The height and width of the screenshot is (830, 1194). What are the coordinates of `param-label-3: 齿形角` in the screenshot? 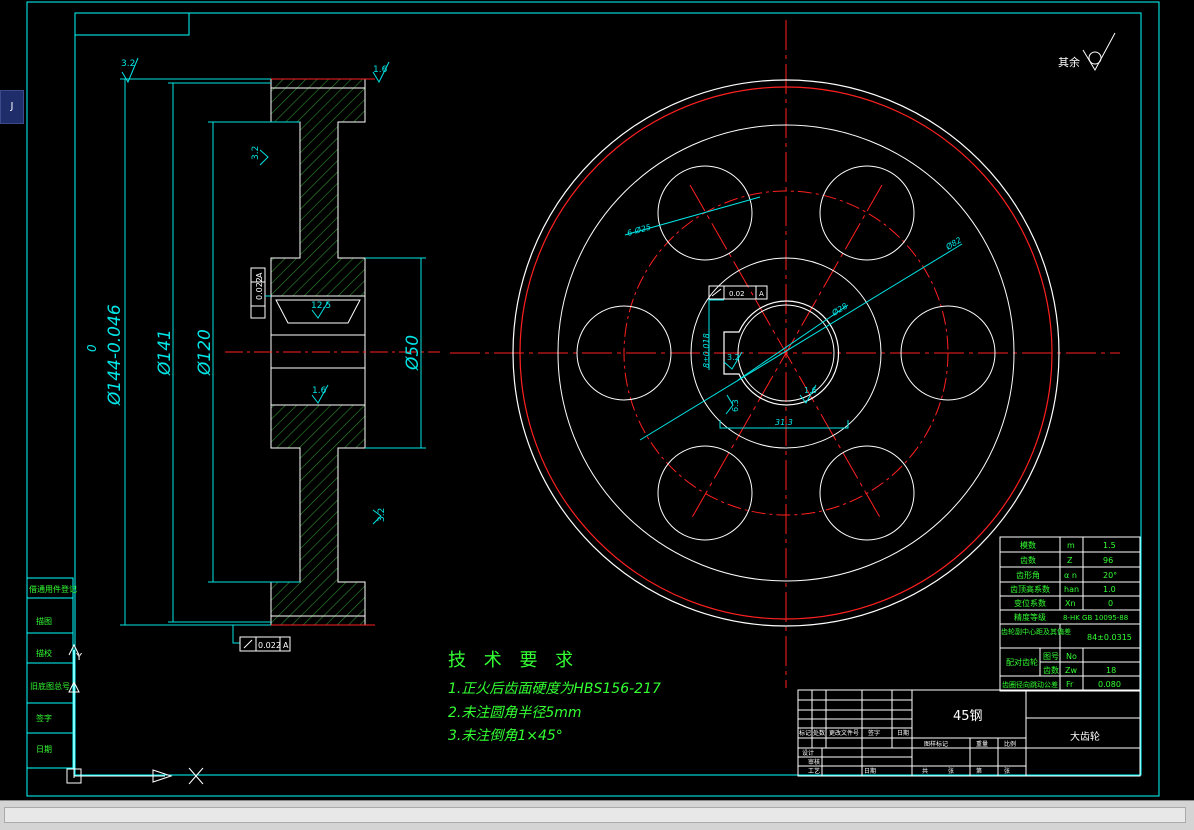 It's located at (1028, 575).